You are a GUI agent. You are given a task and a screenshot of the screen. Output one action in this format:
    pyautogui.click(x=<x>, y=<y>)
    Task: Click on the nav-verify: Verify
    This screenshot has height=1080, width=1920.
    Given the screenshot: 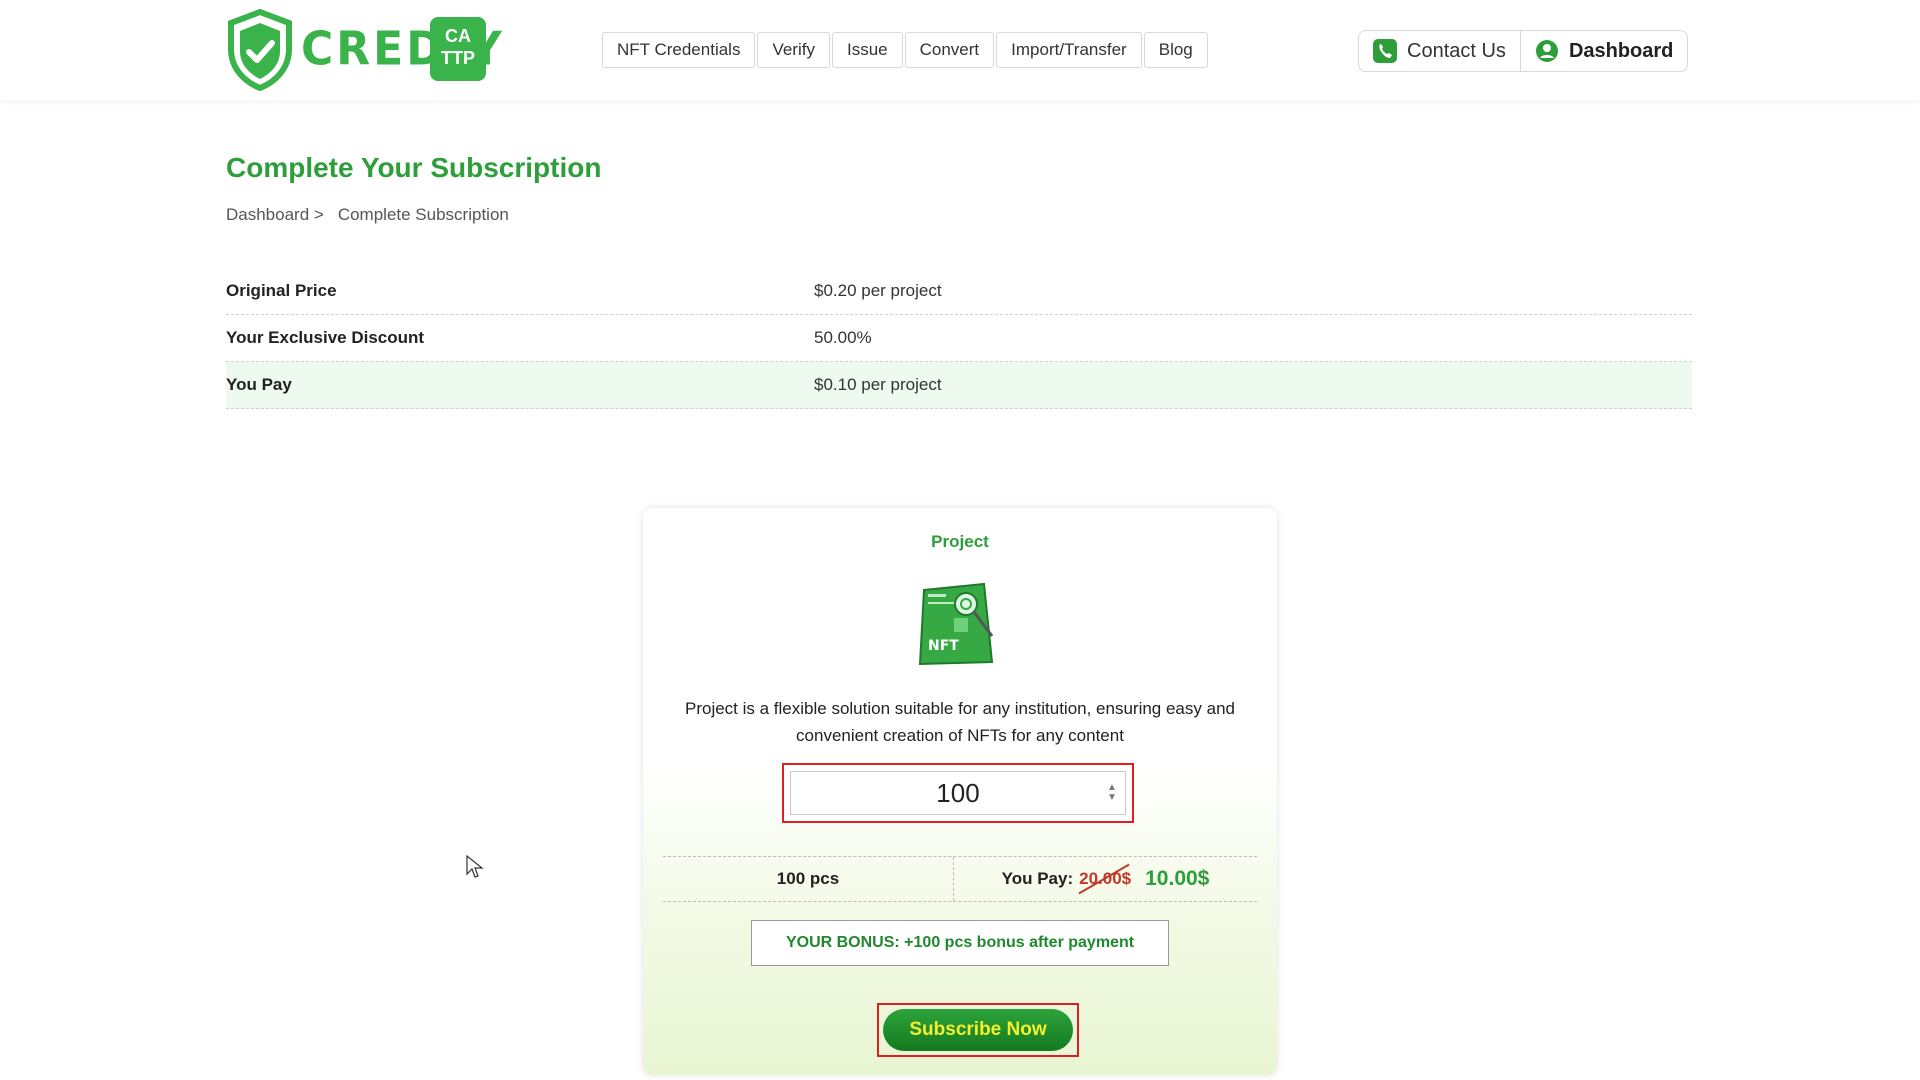 What is the action you would take?
    pyautogui.click(x=793, y=50)
    